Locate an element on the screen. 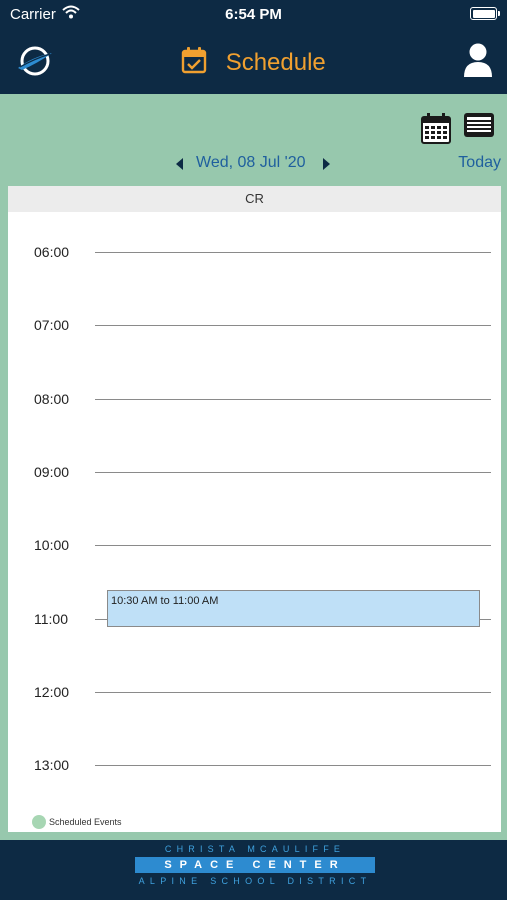 The height and width of the screenshot is (900, 507). legend-label: Scheduled Events is located at coordinates (85, 822).